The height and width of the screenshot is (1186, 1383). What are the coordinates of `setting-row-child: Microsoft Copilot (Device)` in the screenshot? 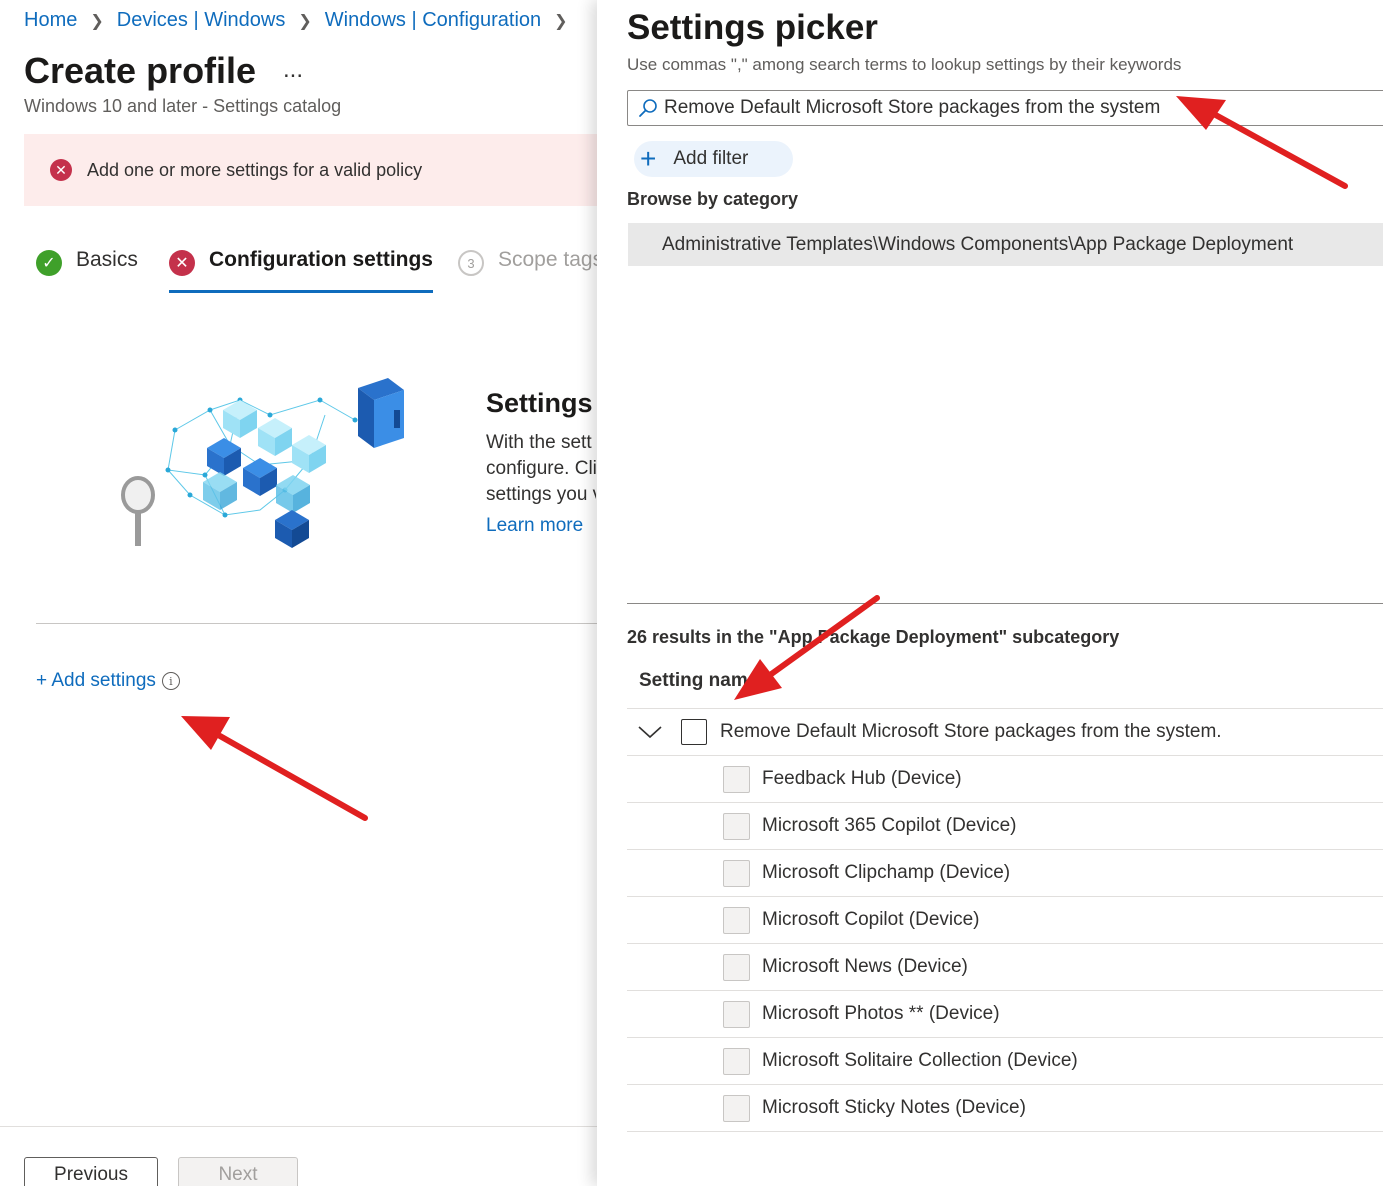 It's located at (1005, 920).